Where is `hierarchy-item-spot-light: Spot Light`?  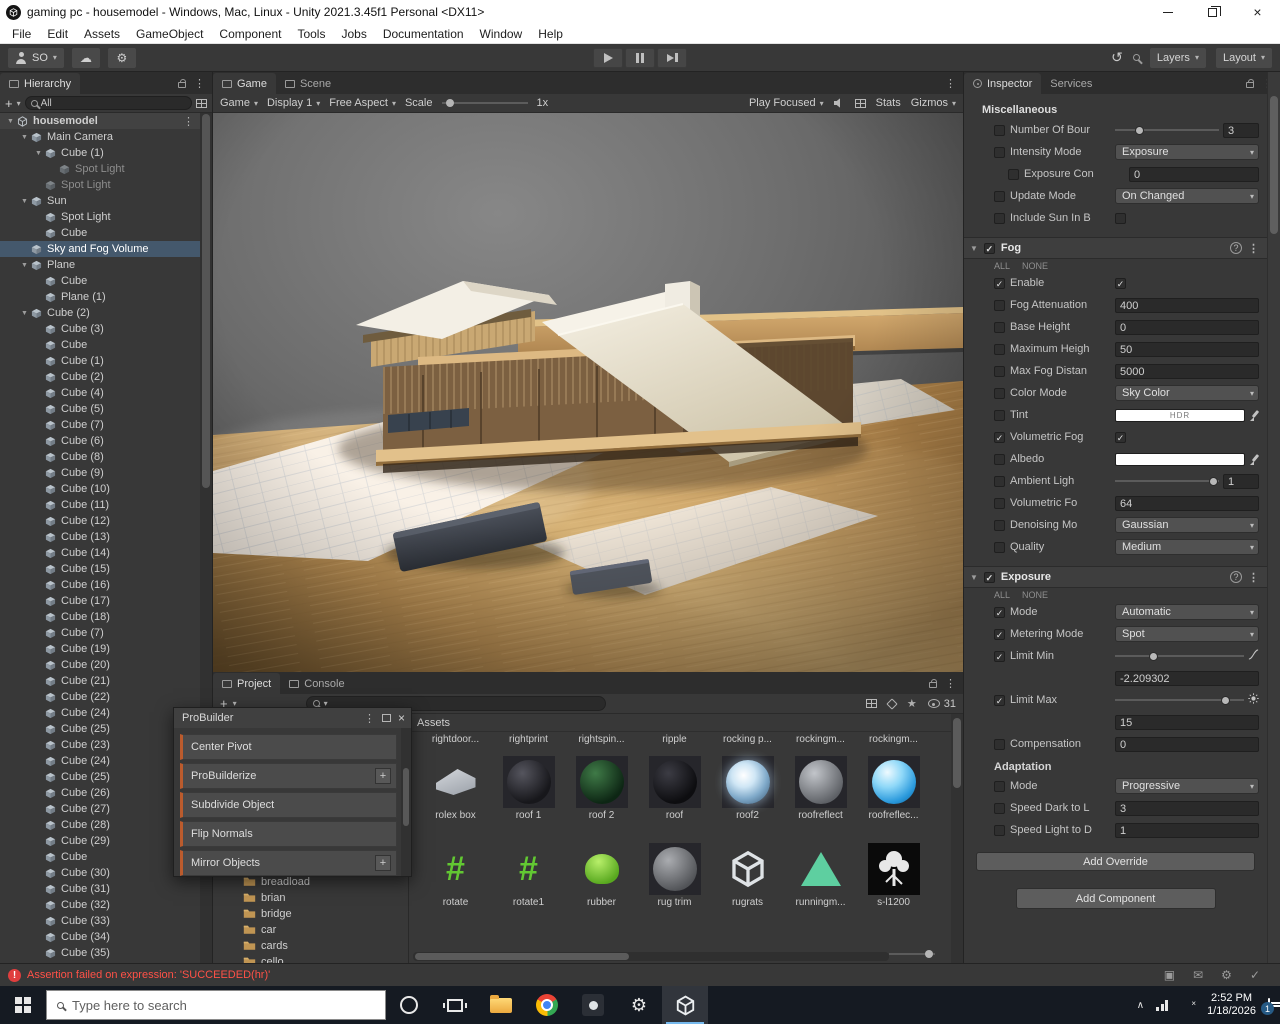 hierarchy-item-spot-light: Spot Light is located at coordinates (100, 185).